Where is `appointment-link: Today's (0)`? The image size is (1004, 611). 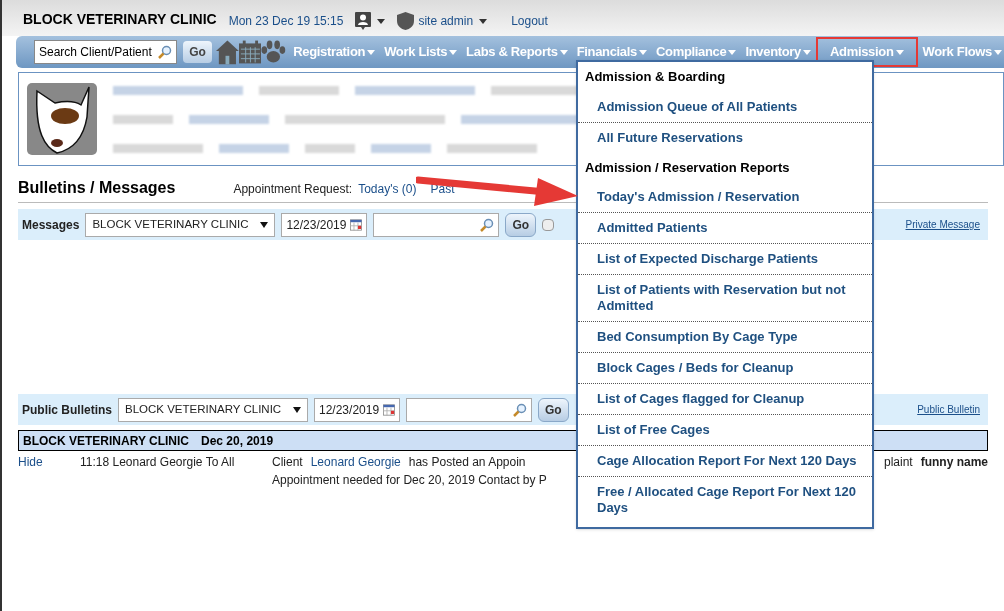
appointment-link: Today's (0) is located at coordinates (387, 189).